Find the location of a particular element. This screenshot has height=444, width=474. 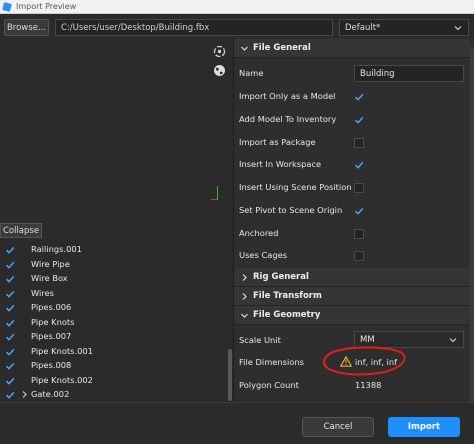

option-label: Insert In Workspace is located at coordinates (280, 164).